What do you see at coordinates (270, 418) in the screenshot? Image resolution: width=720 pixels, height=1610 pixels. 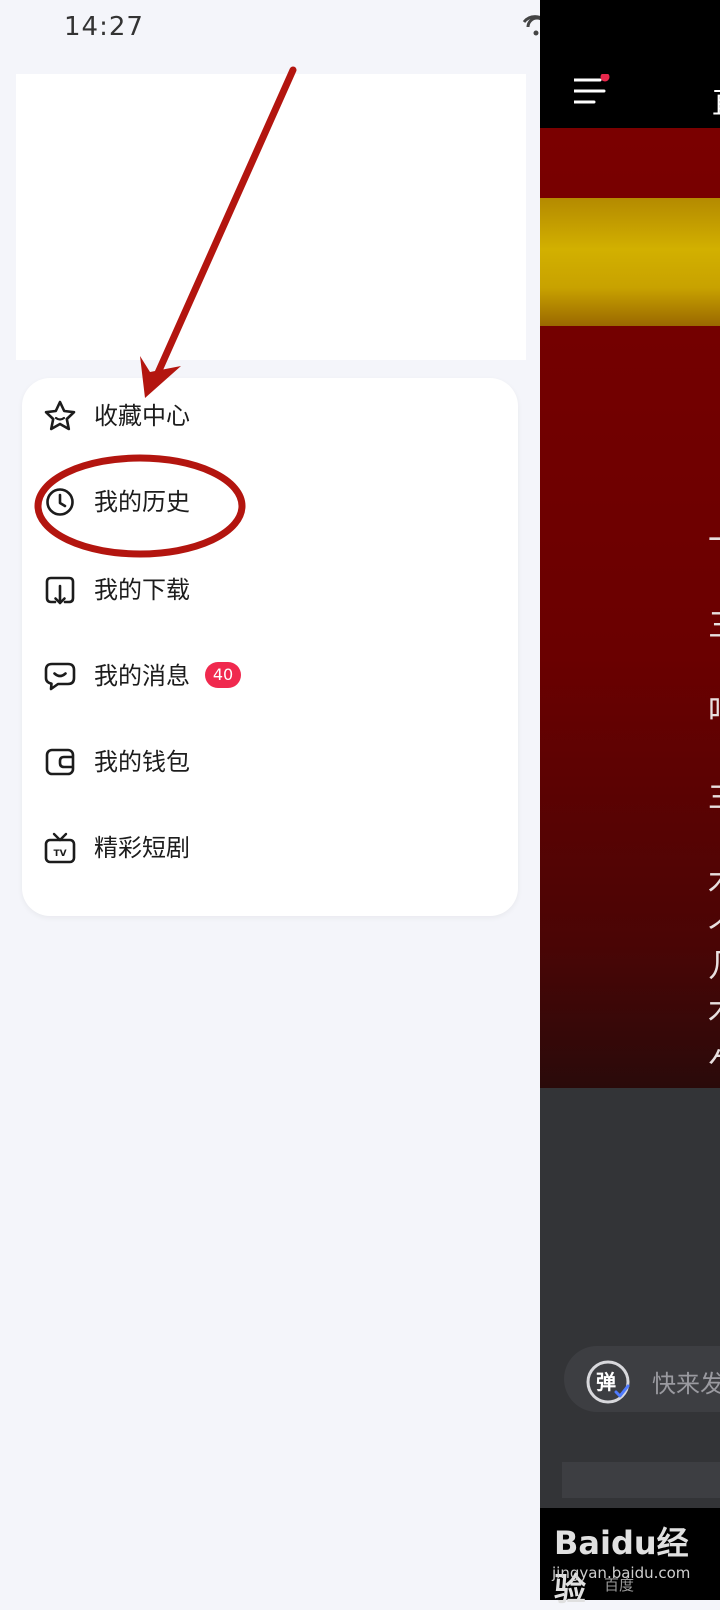 I see `menu-item-favorites: 收藏中心` at bounding box center [270, 418].